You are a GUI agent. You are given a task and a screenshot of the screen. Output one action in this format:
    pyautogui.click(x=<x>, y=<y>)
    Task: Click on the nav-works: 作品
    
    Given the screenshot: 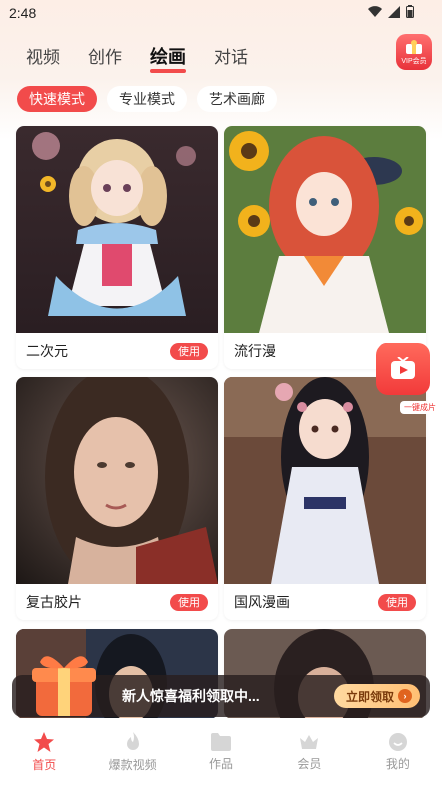 What is the action you would take?
    pyautogui.click(x=221, y=752)
    